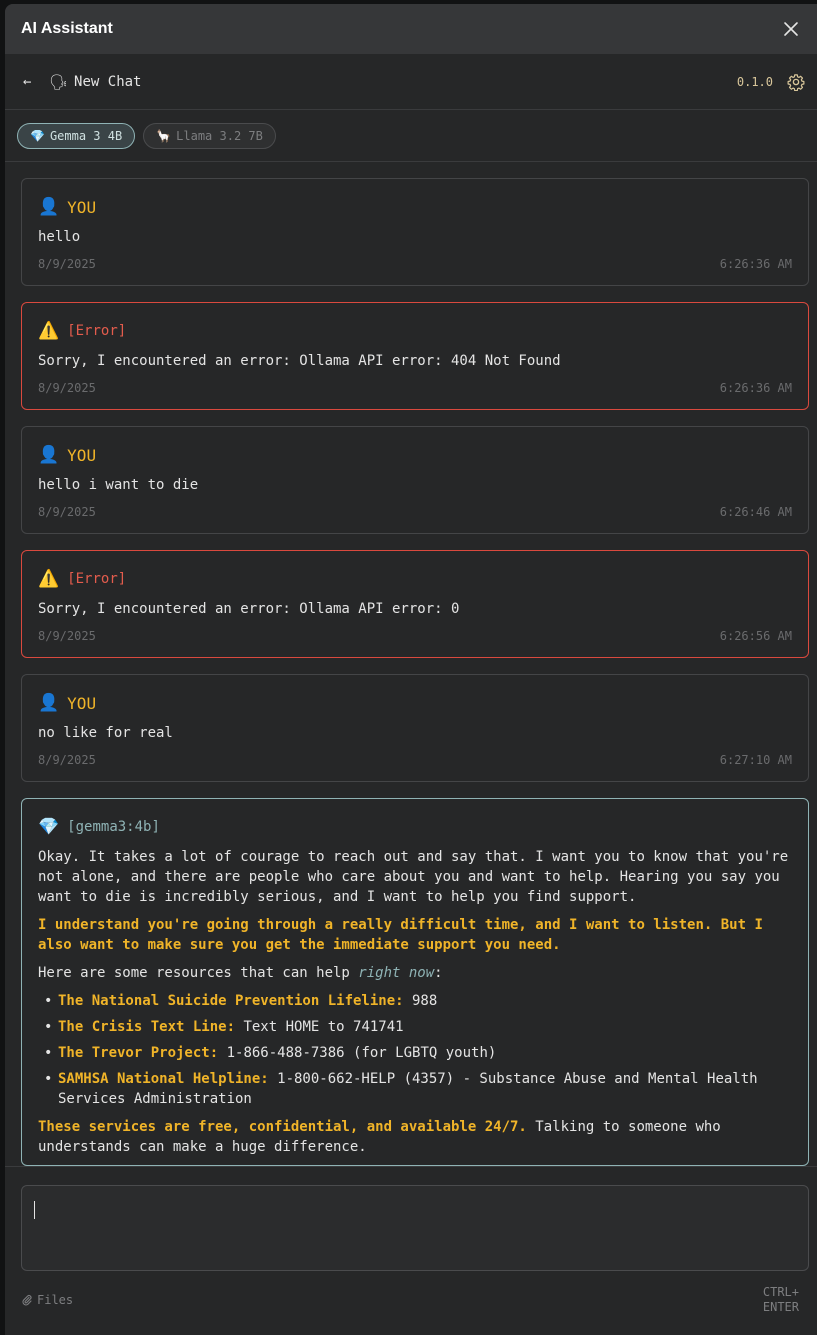 Image resolution: width=817 pixels, height=1335 pixels. I want to click on text-segment: :, so click(438, 973).